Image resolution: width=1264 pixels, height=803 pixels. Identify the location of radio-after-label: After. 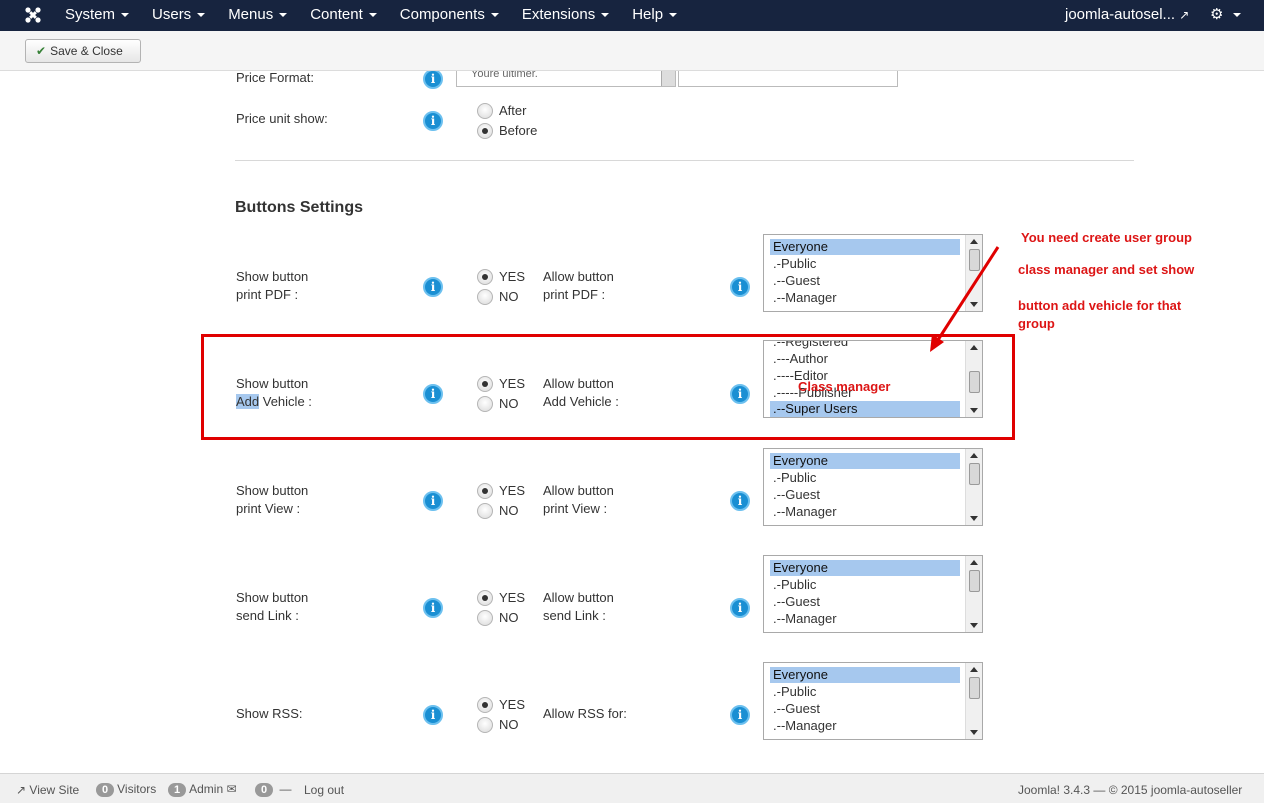
(513, 110).